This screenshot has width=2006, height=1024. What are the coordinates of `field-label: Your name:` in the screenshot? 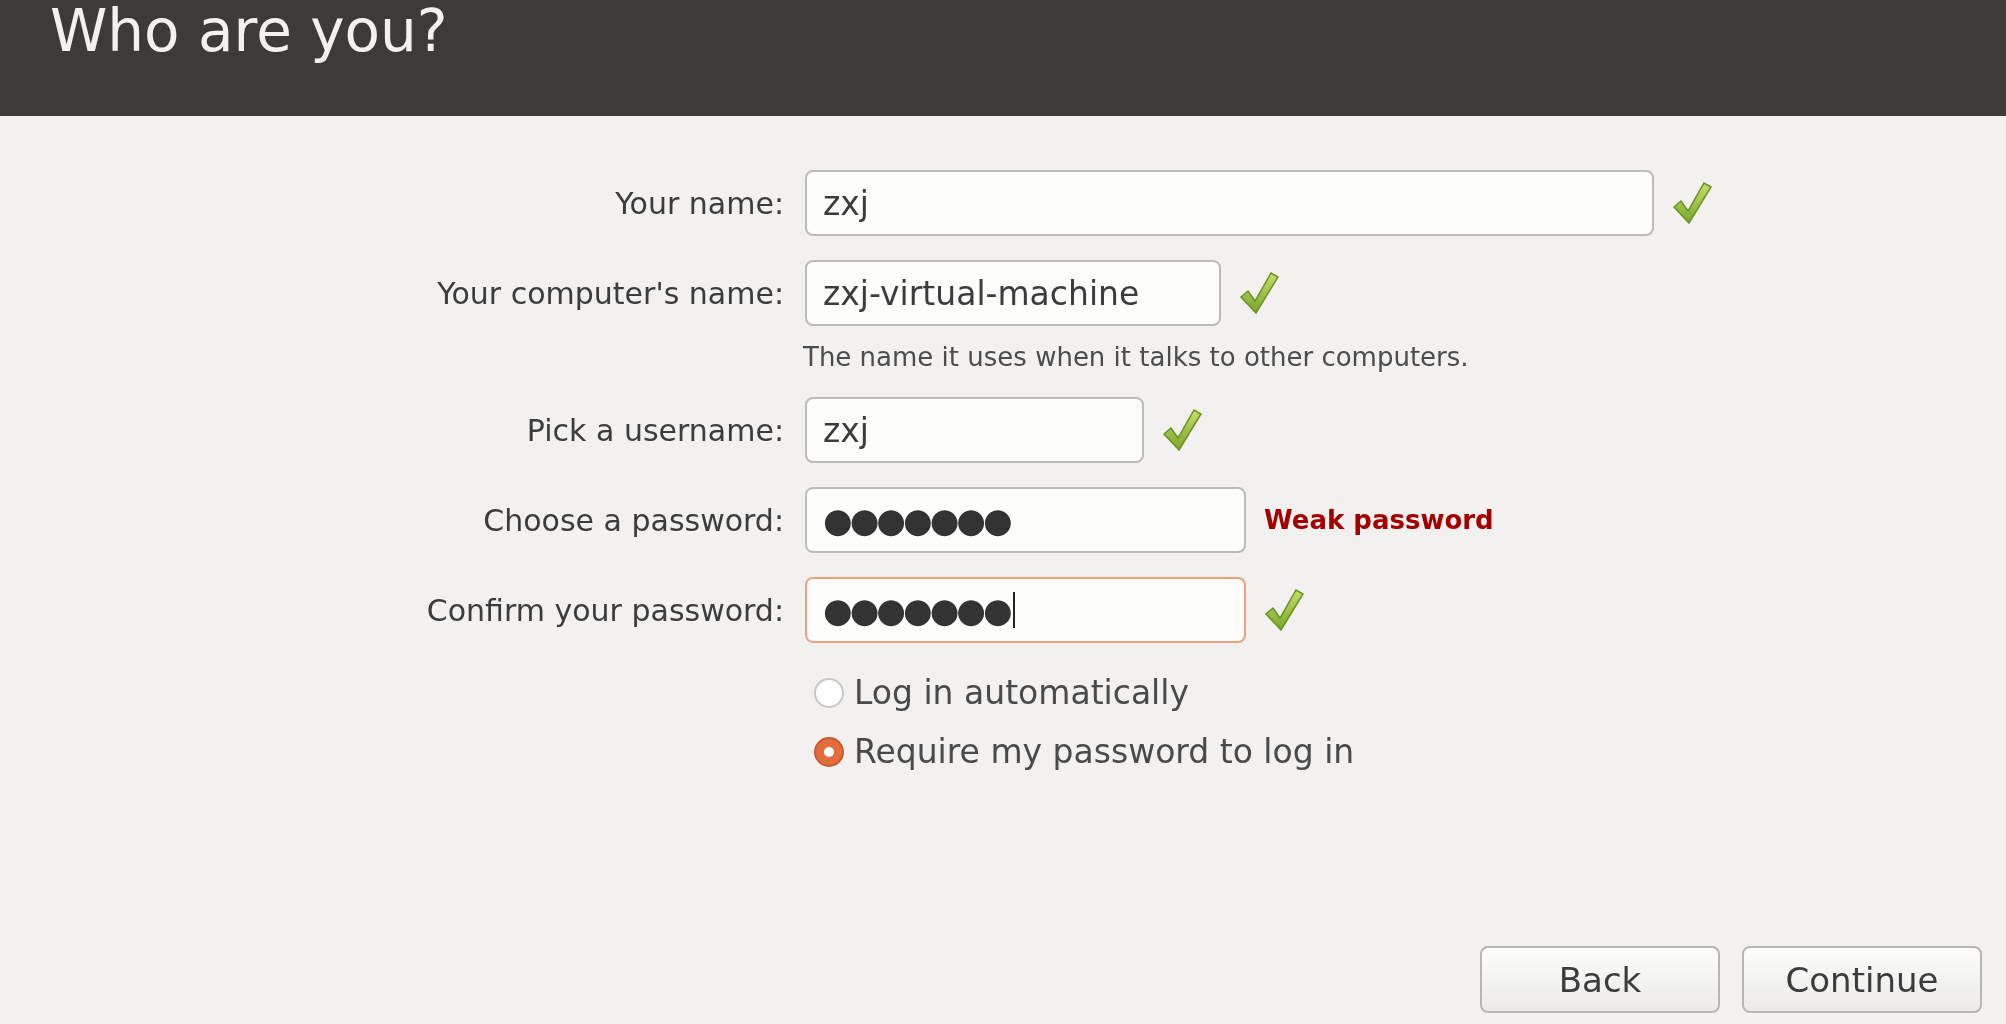 It's located at (699, 203).